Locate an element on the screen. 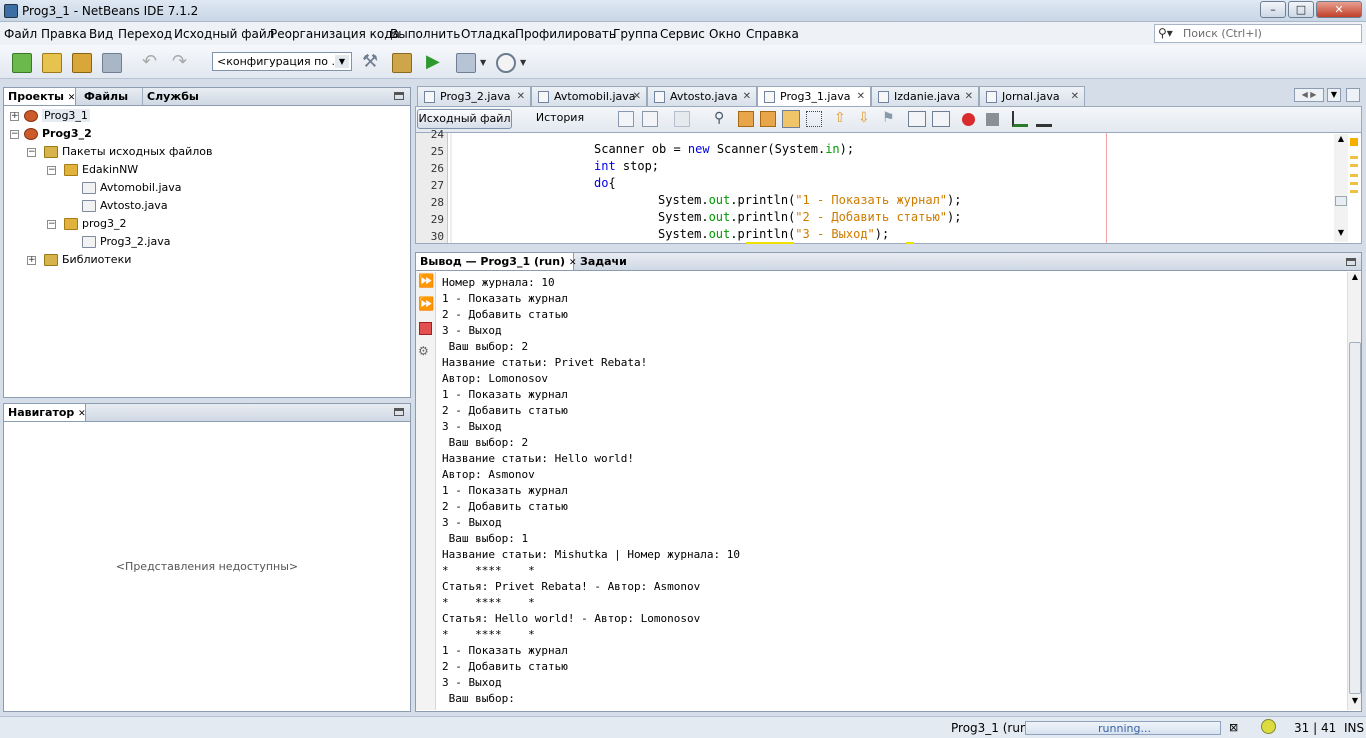 Image resolution: width=1366 pixels, height=738 pixels. start-macro-icon is located at coordinates (968, 119).